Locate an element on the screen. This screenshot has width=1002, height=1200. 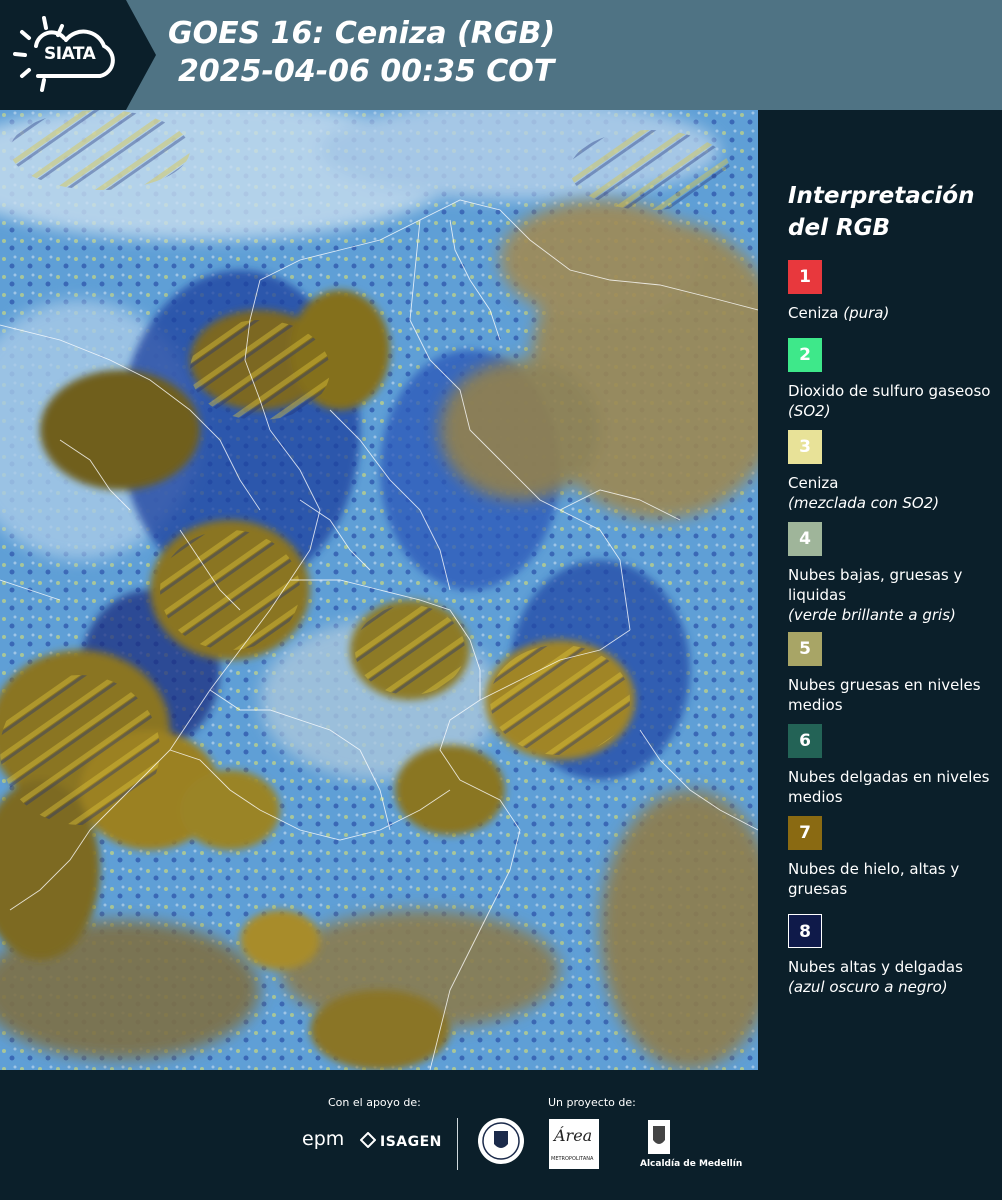
legend-title-line2: del RGB is located at coordinates (839, 228).